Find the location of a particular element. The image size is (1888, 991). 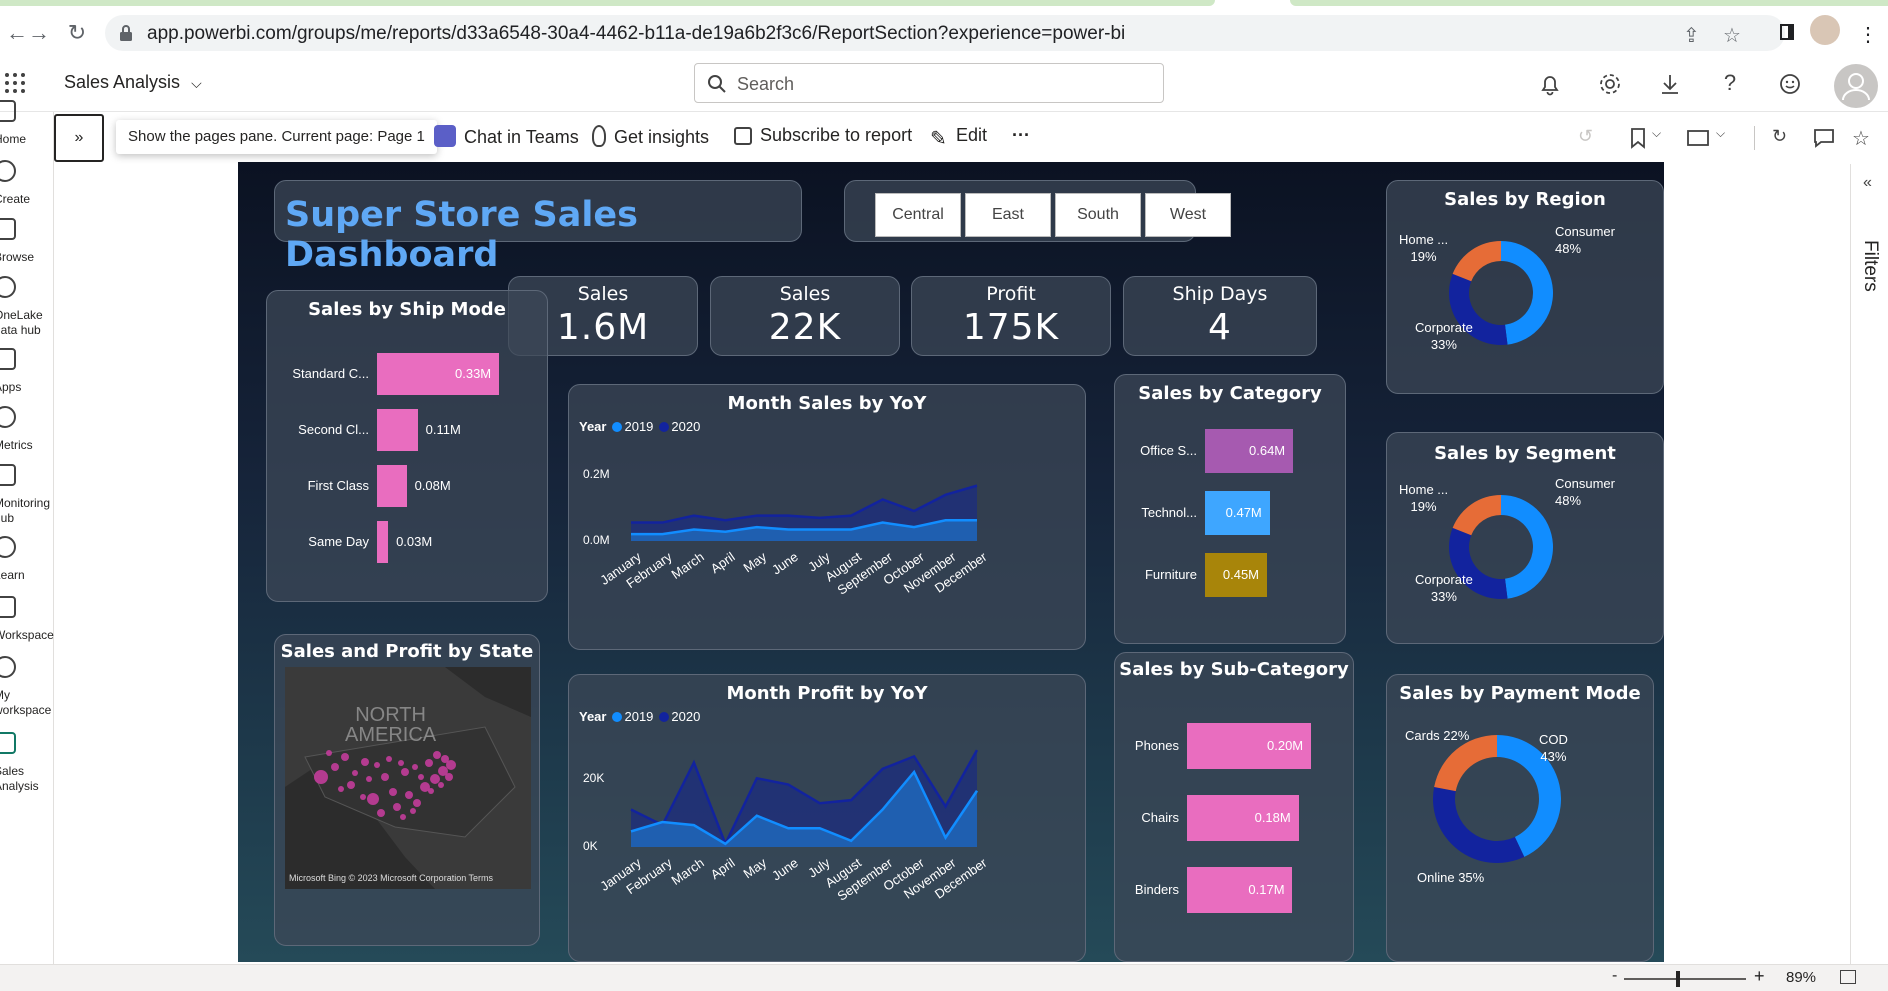

app-name-dropdown: Sales Analysis ⌵ is located at coordinates (133, 82).